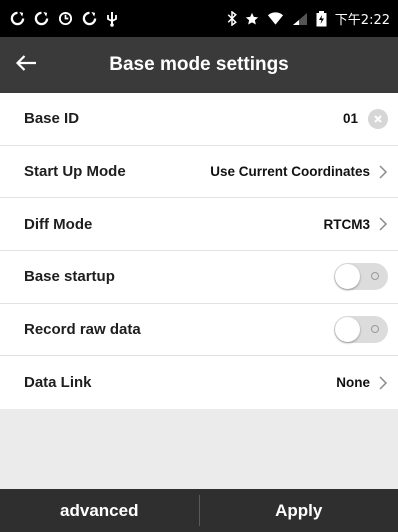  I want to click on record-raw-data-toggle, so click(361, 330).